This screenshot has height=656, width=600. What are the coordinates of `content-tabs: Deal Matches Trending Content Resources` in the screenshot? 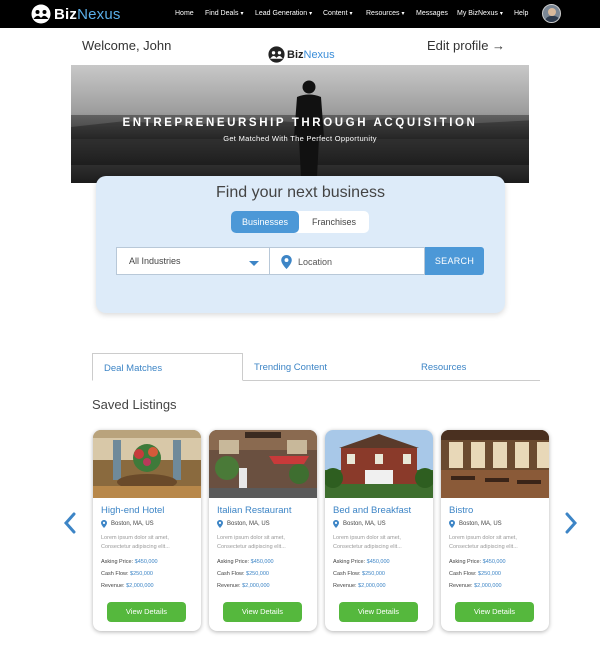 It's located at (316, 367).